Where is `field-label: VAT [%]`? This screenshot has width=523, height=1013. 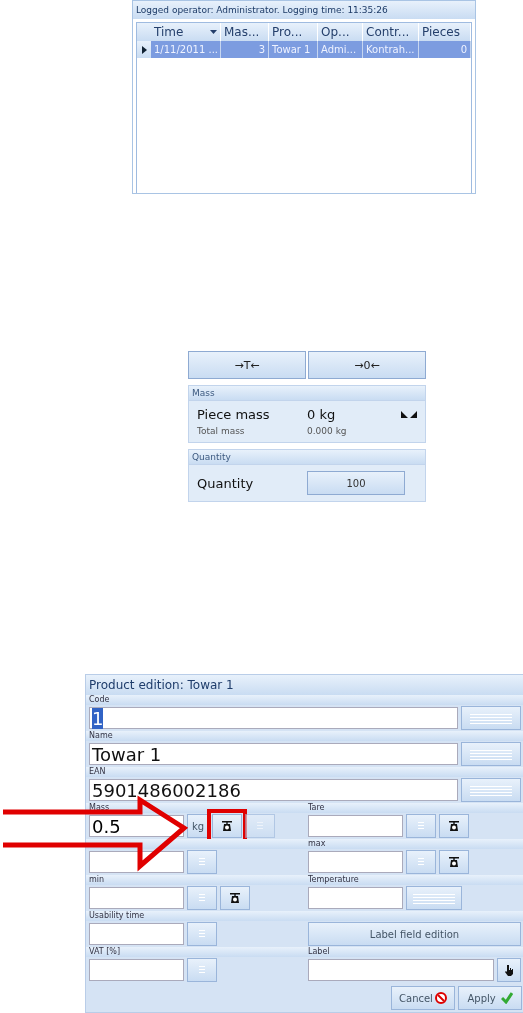 field-label: VAT [%] is located at coordinates (195, 952).